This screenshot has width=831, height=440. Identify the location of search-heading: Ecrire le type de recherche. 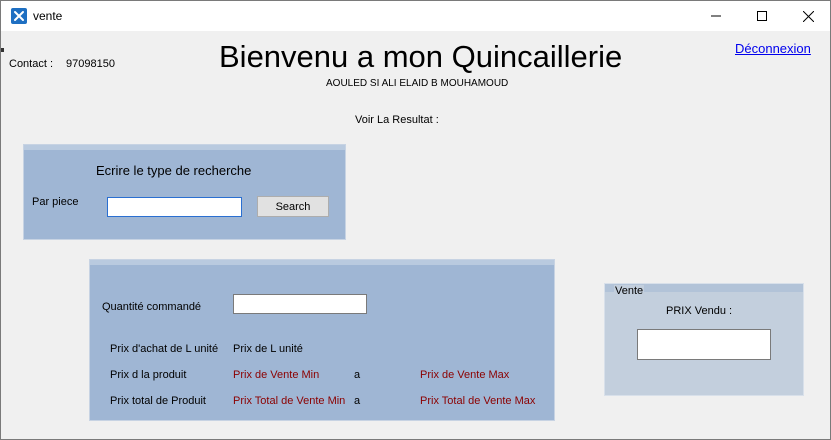
(174, 170).